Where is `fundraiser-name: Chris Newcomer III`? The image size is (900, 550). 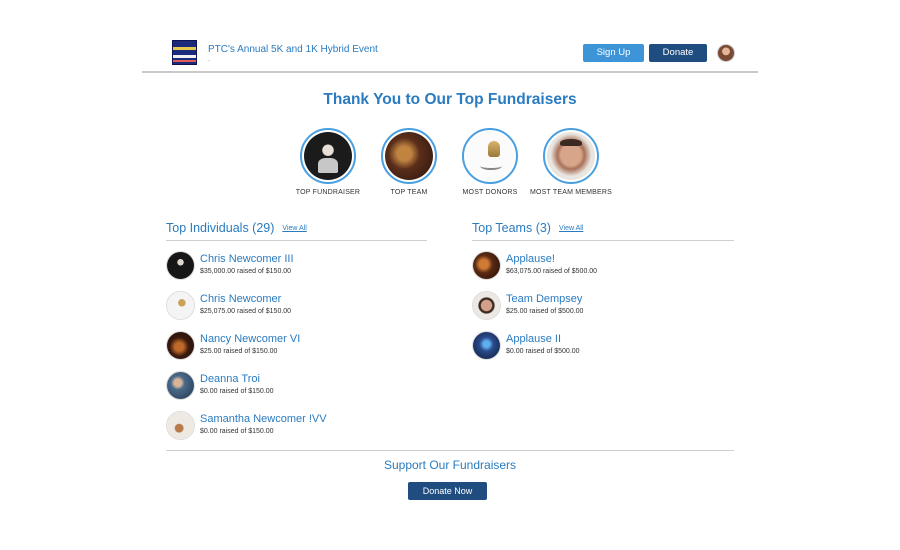 fundraiser-name: Chris Newcomer III is located at coordinates (247, 259).